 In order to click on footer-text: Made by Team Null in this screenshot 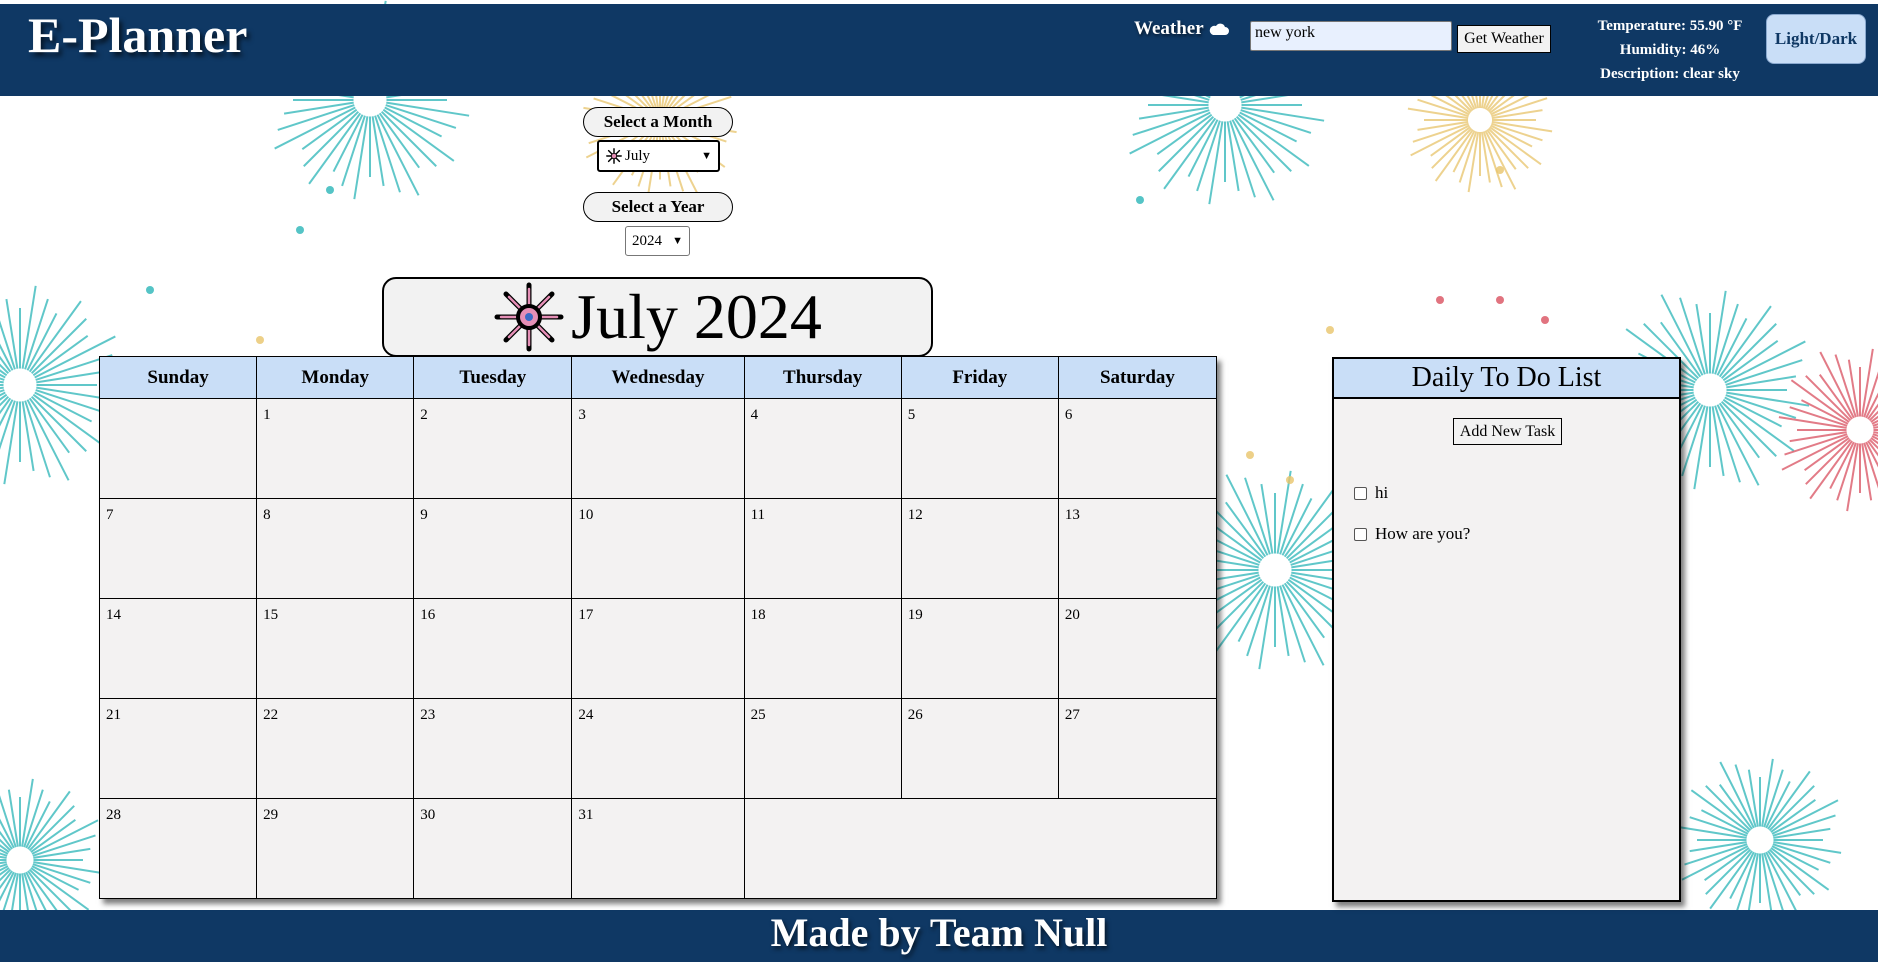, I will do `click(939, 932)`.